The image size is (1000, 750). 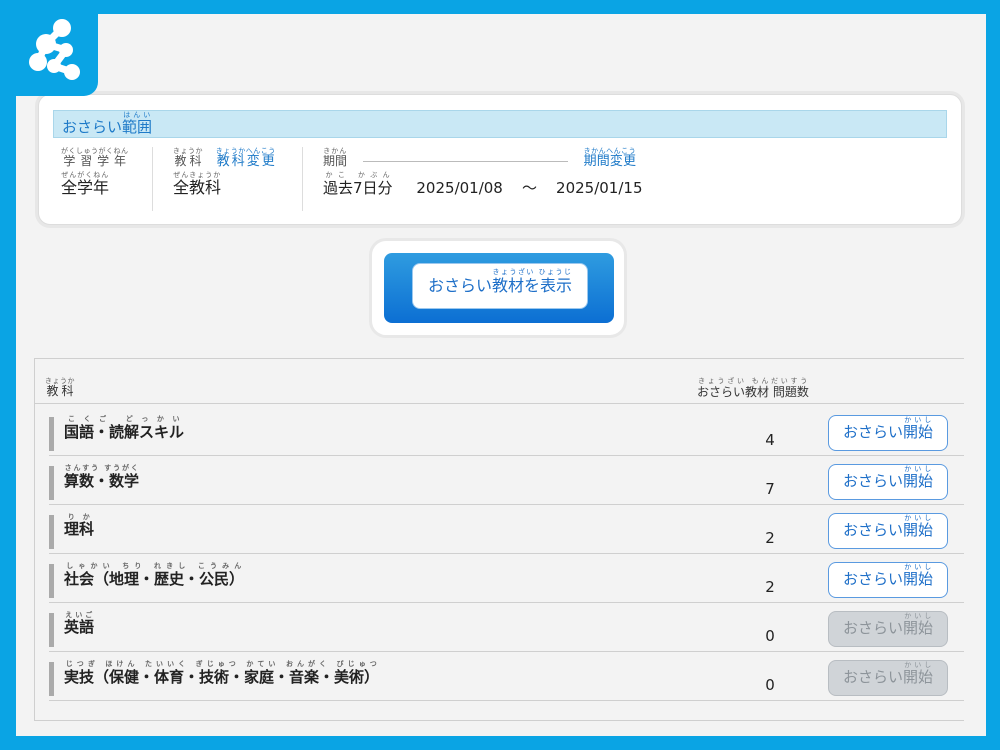 What do you see at coordinates (506, 578) in the screenshot?
I see `table-row: 社会（地理・歴史・公民）しゃかい ちり れきし こうみん 2 おさらい開始かいし` at bounding box center [506, 578].